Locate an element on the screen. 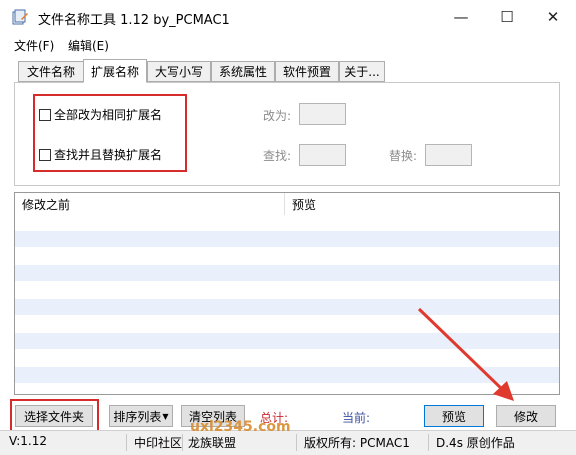 The width and height of the screenshot is (576, 455). tab-extension-name: 扩展名称 is located at coordinates (115, 71).